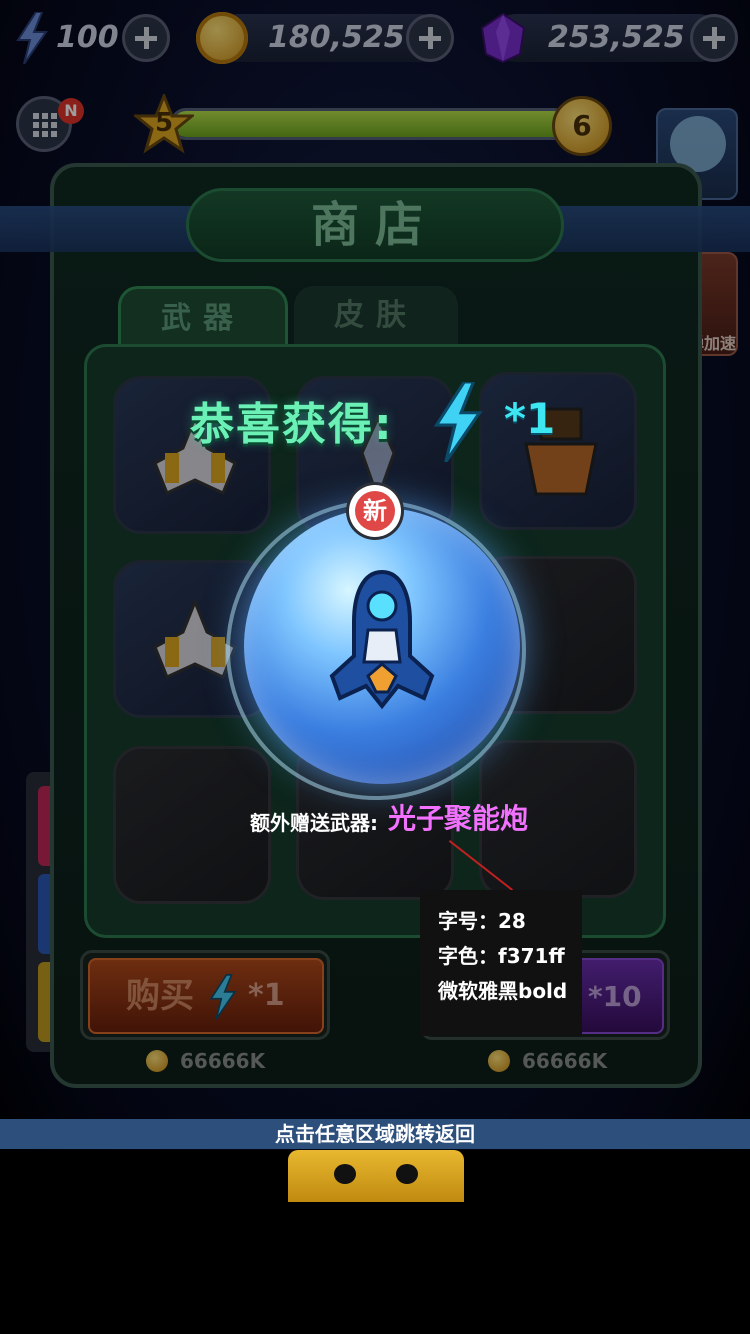  Describe the element at coordinates (292, 424) in the screenshot. I see `reward-title: 恭喜获得:` at that location.